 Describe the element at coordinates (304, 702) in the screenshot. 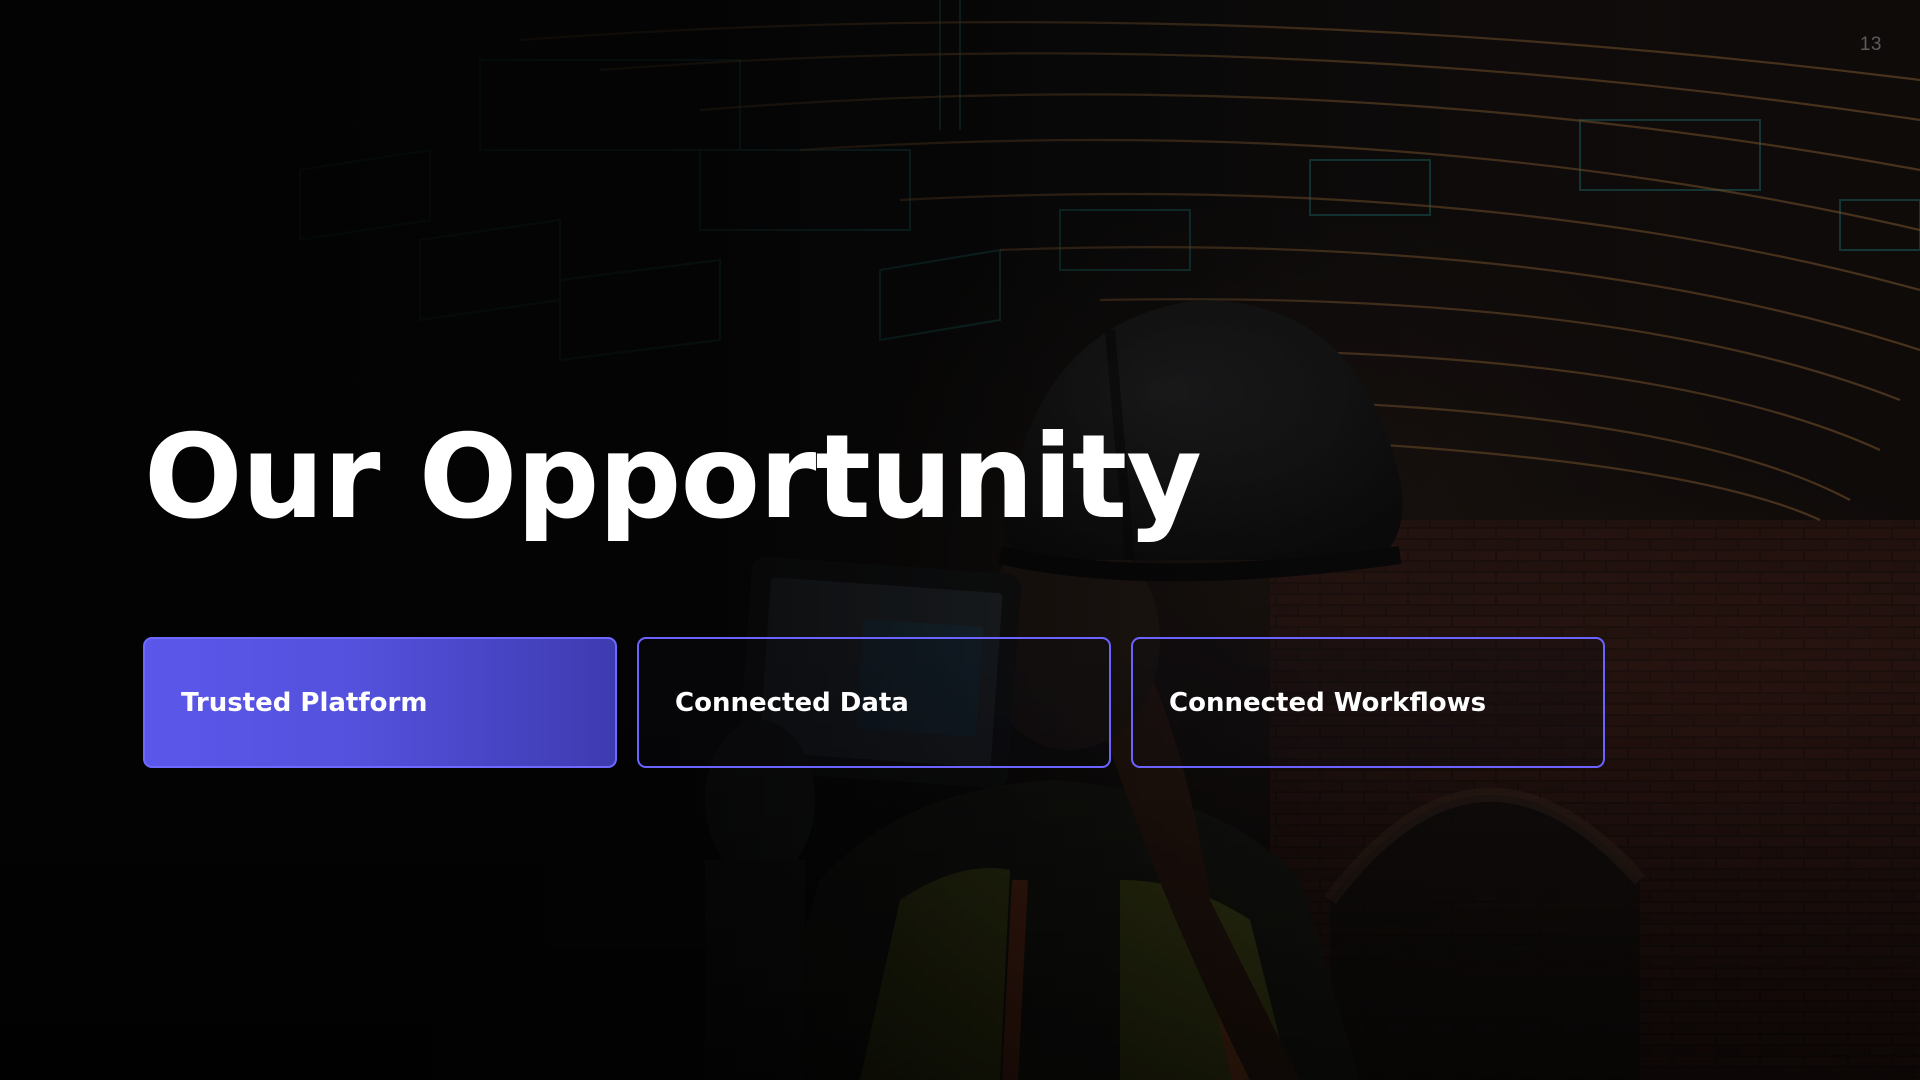

I see `card-label: Trusted Platform` at that location.